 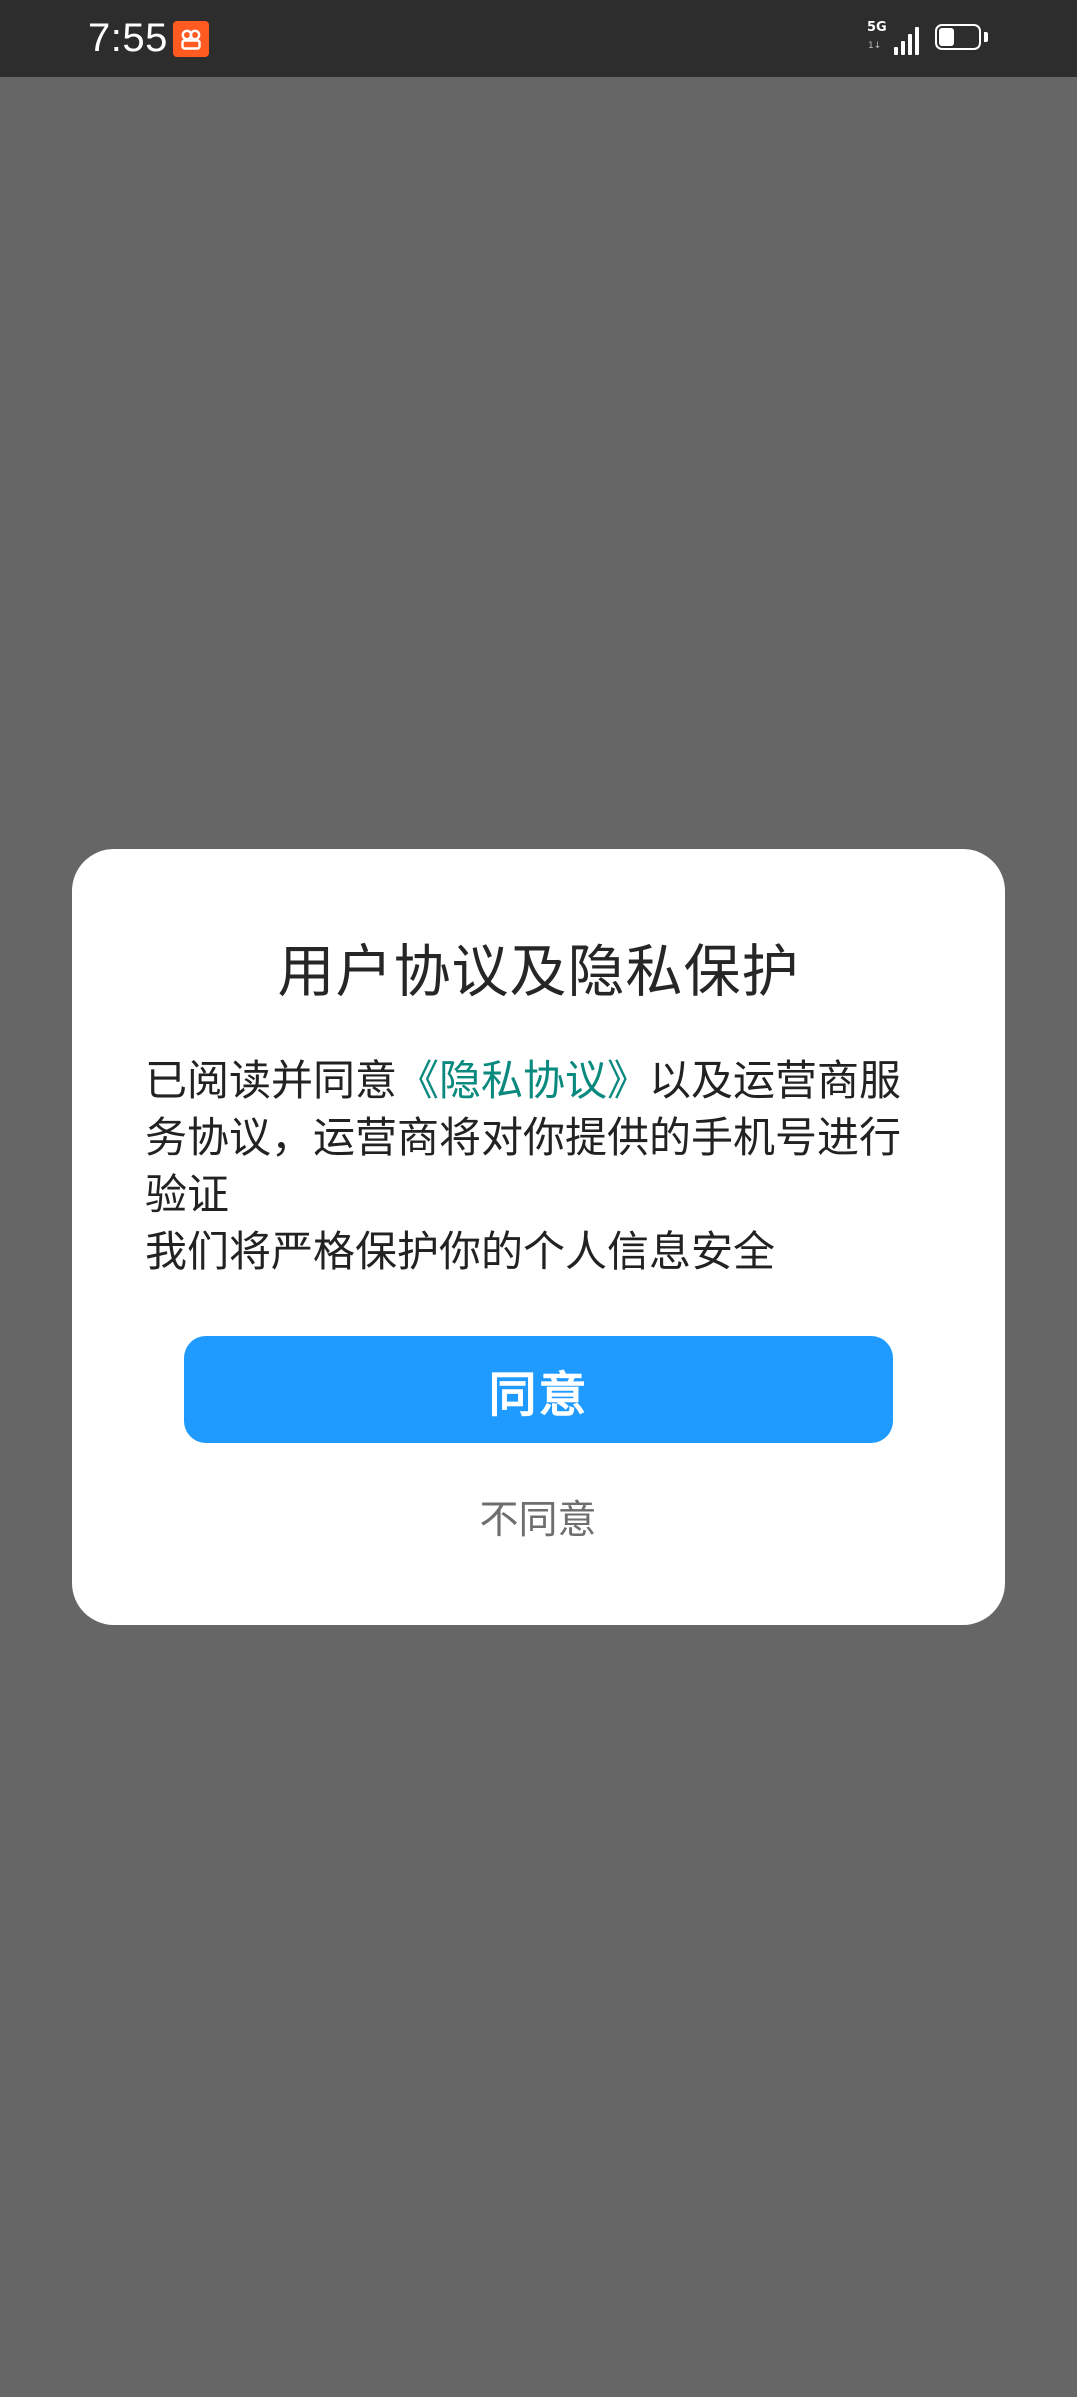 I want to click on app-notification-icon, so click(x=191, y=39).